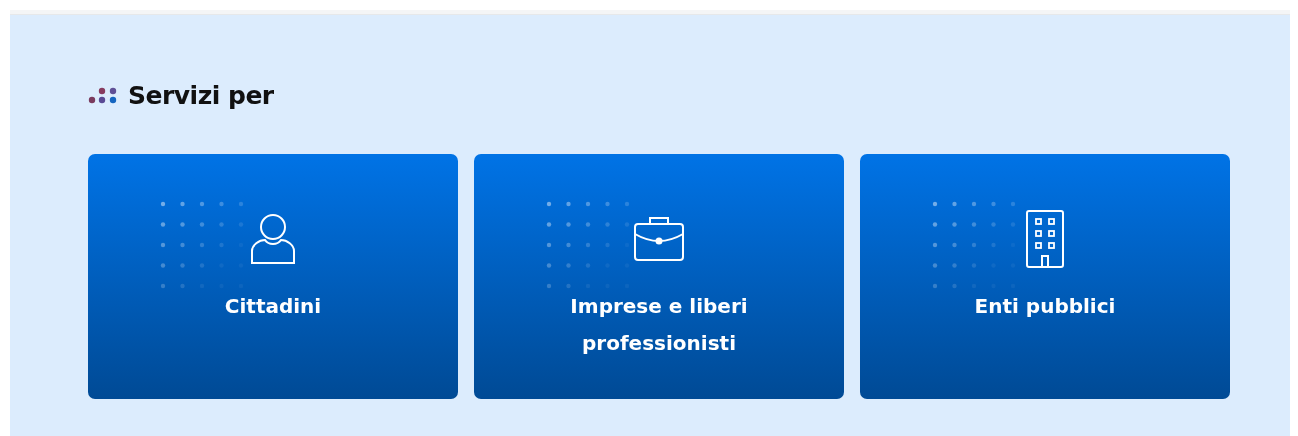 Image resolution: width=1298 pixels, height=436 pixels. Describe the element at coordinates (659, 239) in the screenshot. I see `briefcase-icon` at that location.